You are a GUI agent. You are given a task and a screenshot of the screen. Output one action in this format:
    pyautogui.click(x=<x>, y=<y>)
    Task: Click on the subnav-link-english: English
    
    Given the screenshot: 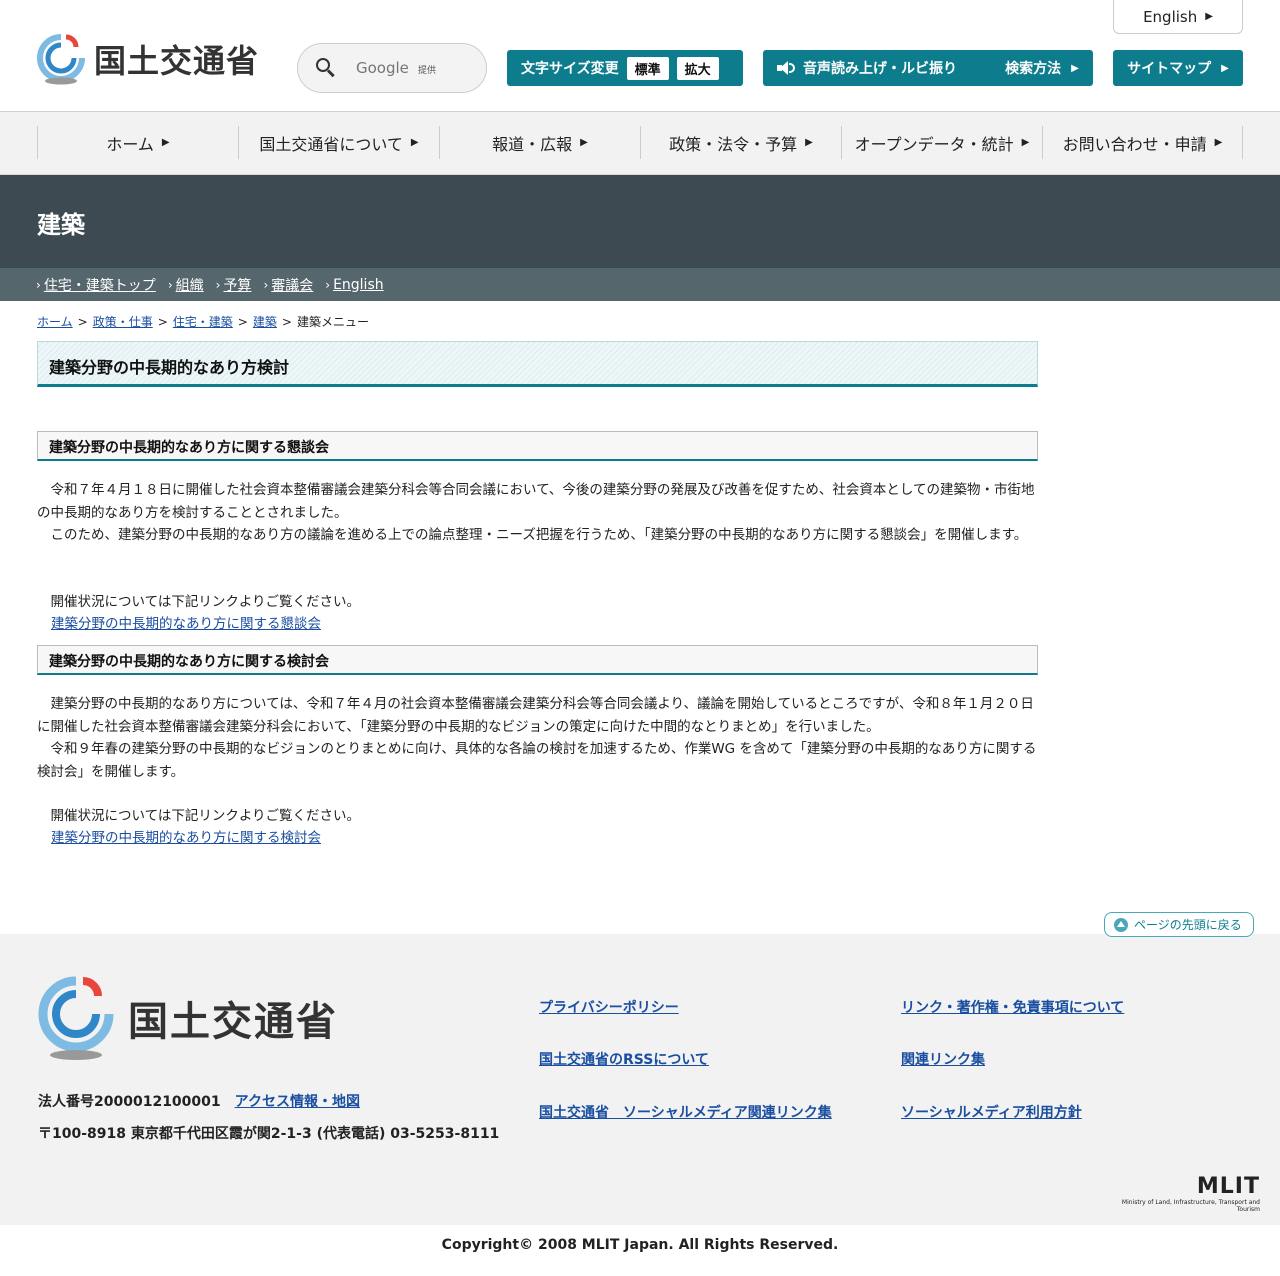 What is the action you would take?
    pyautogui.click(x=358, y=285)
    